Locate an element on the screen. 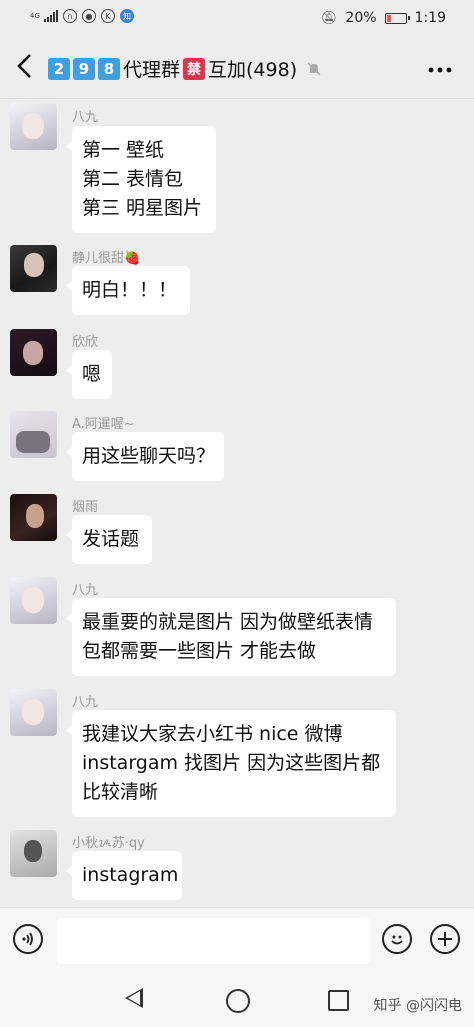 The height and width of the screenshot is (1027, 474). nav-recent-icon is located at coordinates (338, 1000).